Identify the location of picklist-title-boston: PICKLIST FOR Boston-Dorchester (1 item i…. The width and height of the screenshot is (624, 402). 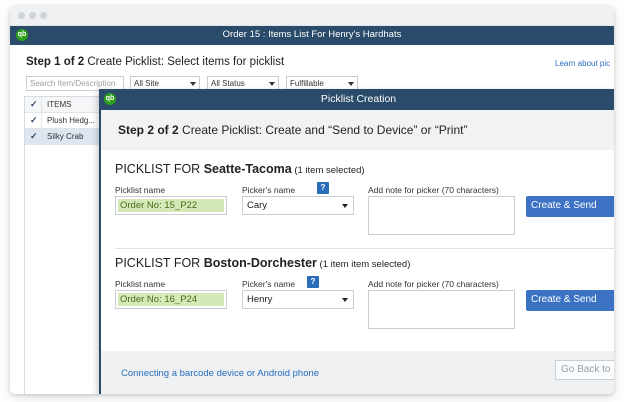
(262, 263).